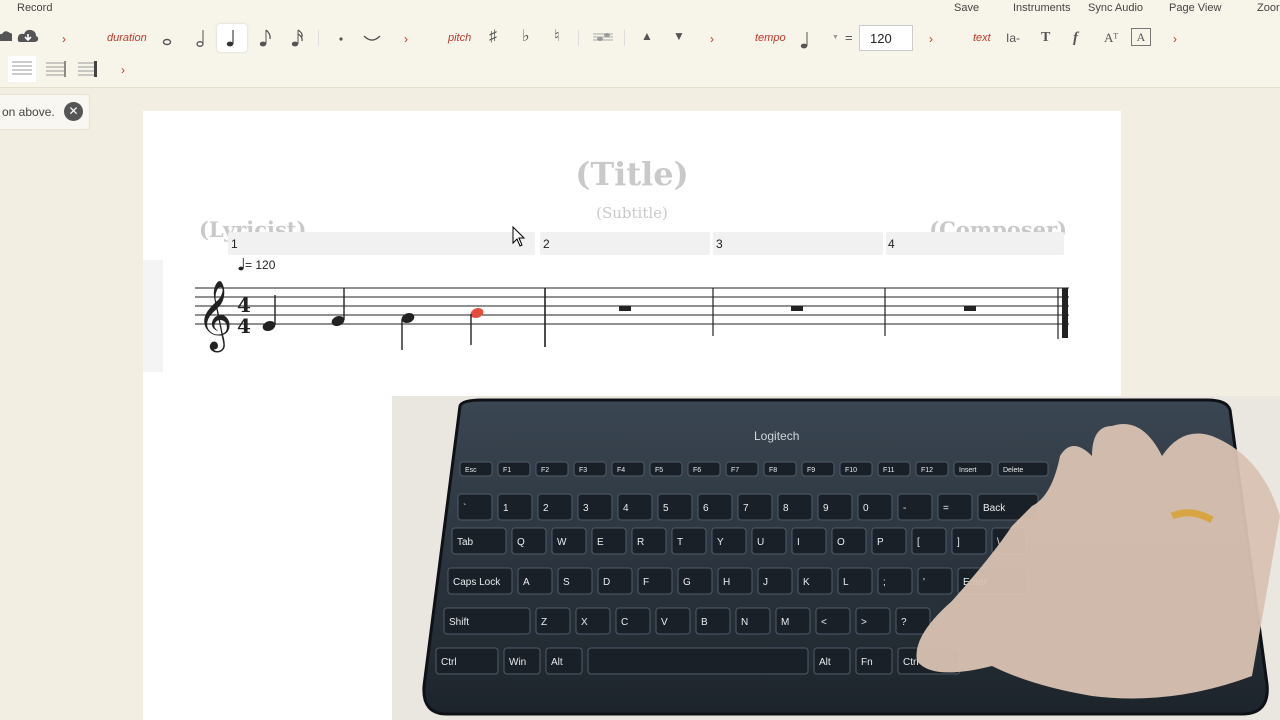  I want to click on keyboard-key-label: M, so click(785, 622).